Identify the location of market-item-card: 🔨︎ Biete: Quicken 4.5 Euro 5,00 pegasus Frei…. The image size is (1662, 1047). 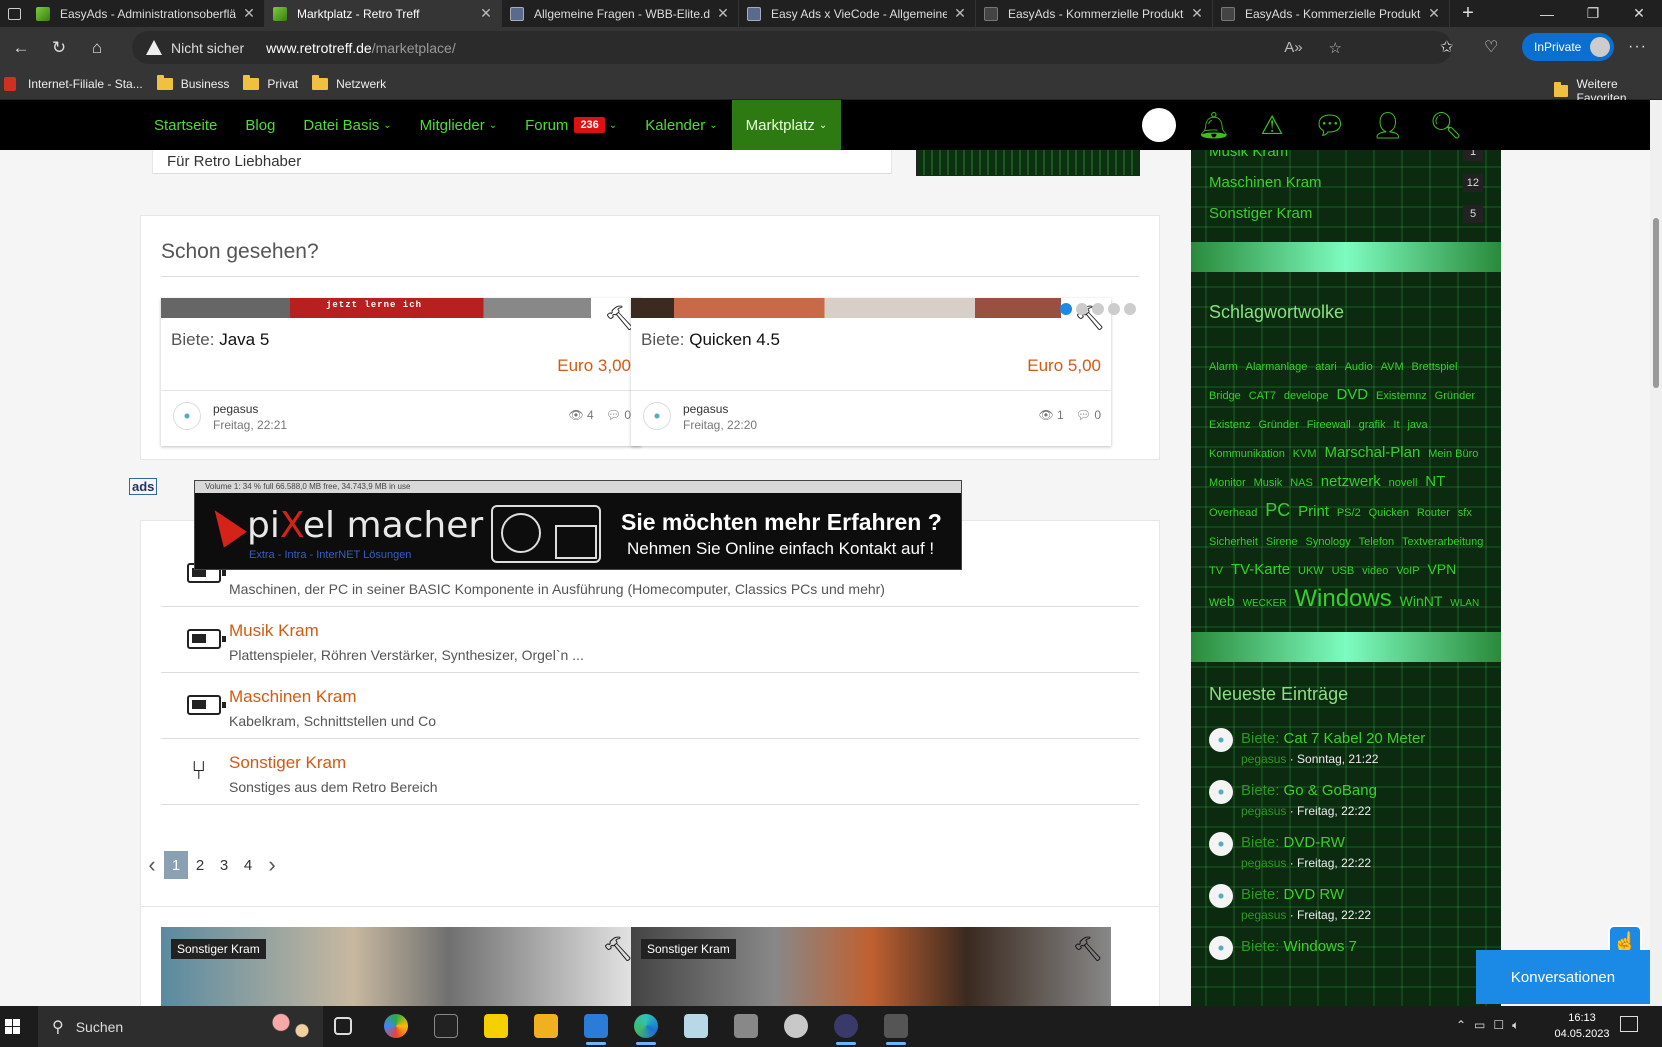
(871, 372).